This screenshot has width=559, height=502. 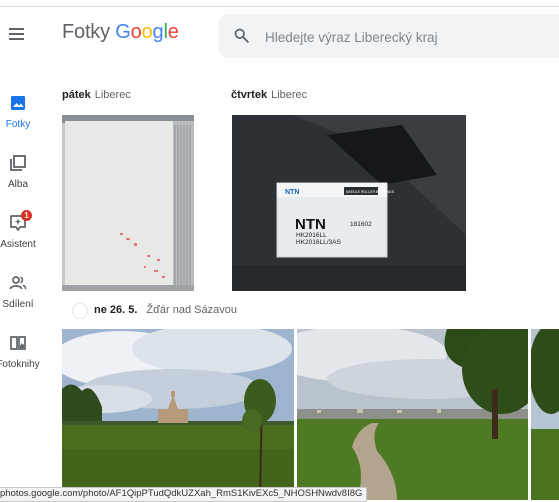 I want to click on browser-top-edge, so click(x=279, y=3).